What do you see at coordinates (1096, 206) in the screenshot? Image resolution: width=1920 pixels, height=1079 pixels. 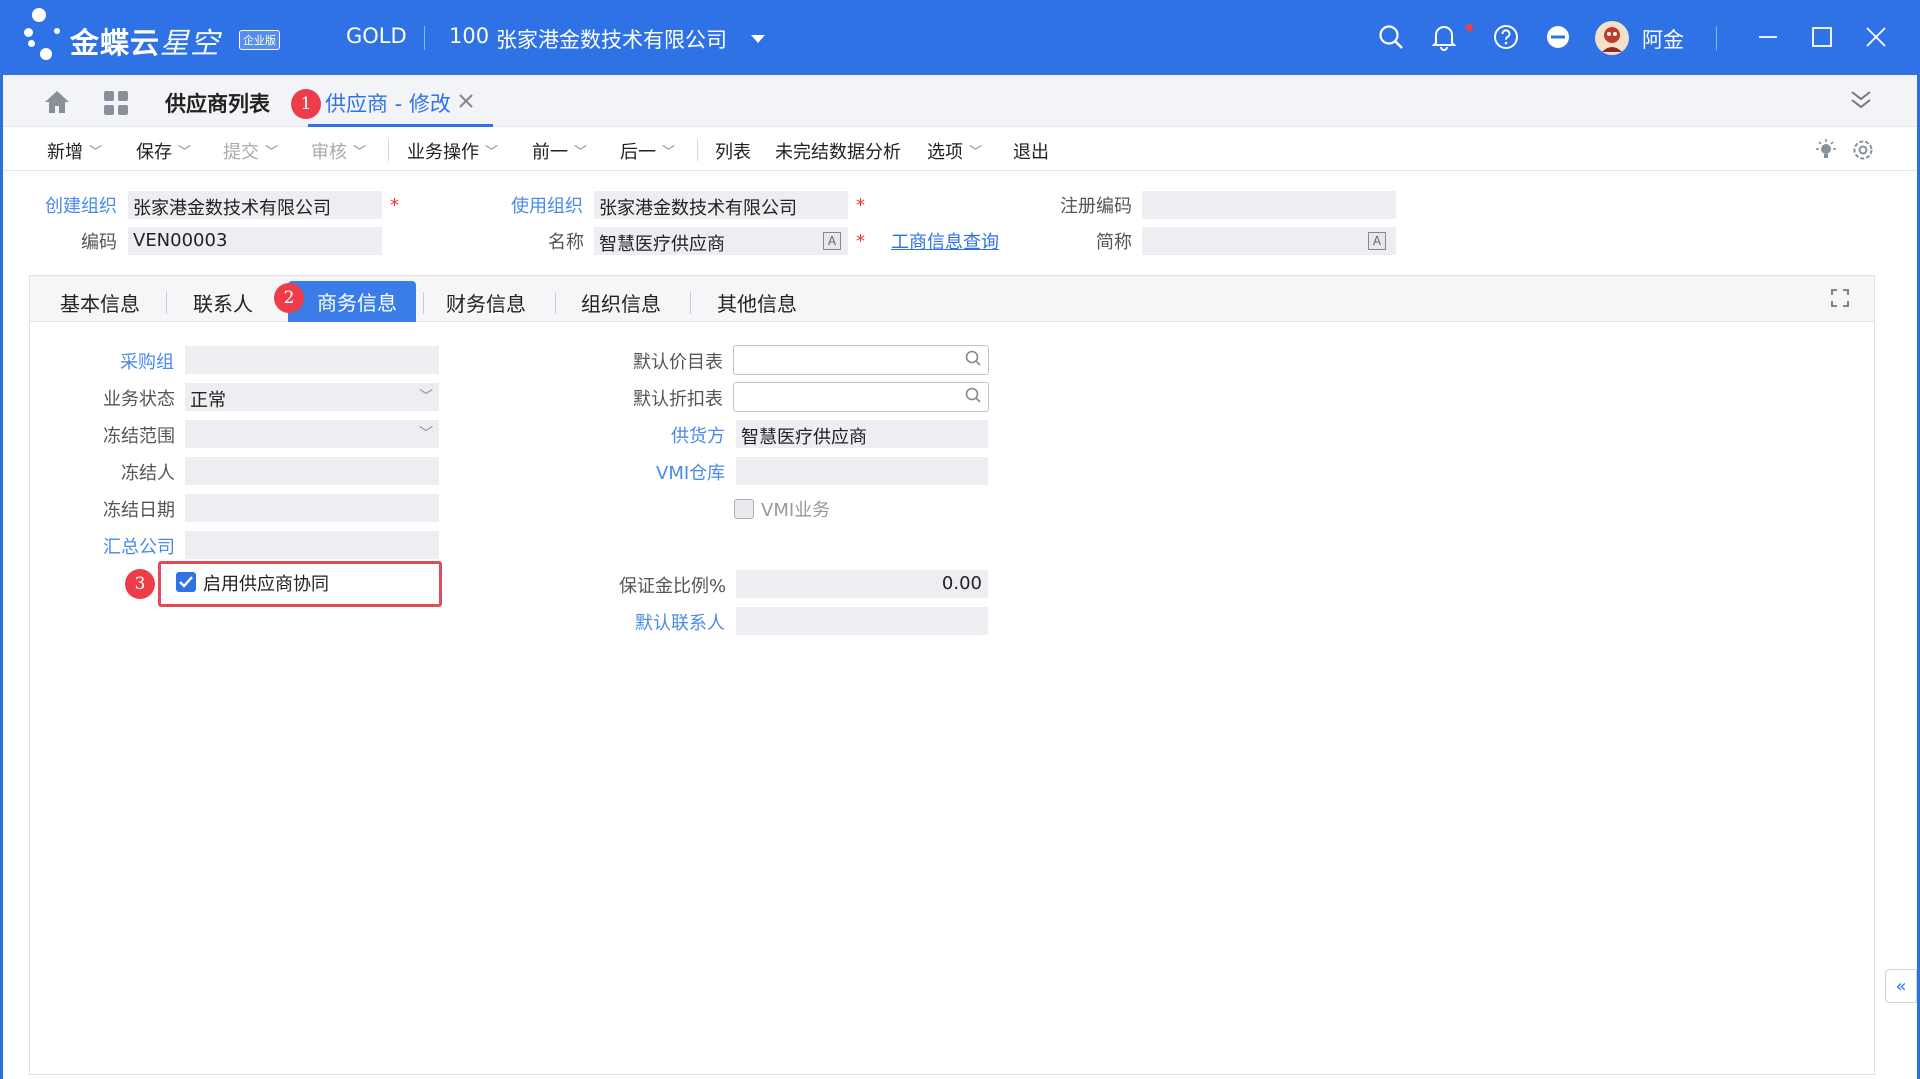 I see `reg-code-label: 注册编码` at bounding box center [1096, 206].